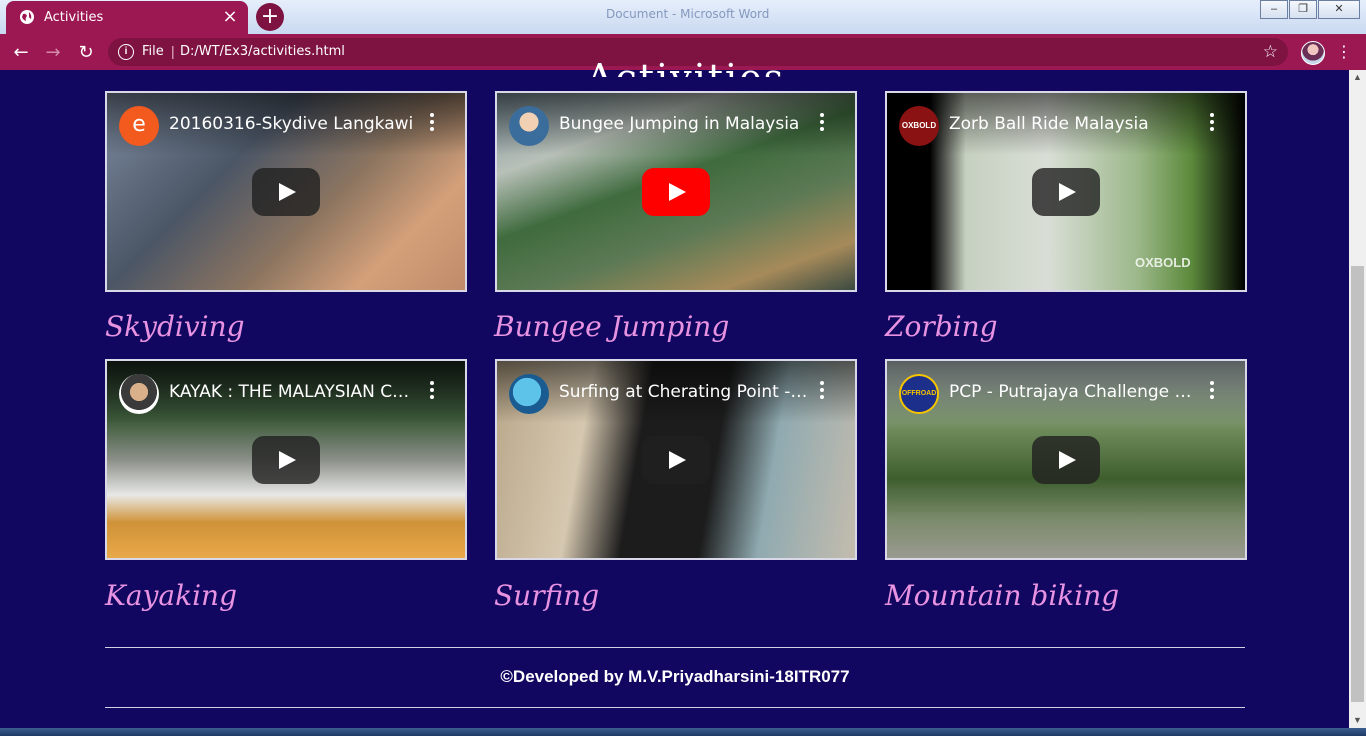 The width and height of the screenshot is (1366, 736). I want to click on reload-icon: ↻, so click(86, 53).